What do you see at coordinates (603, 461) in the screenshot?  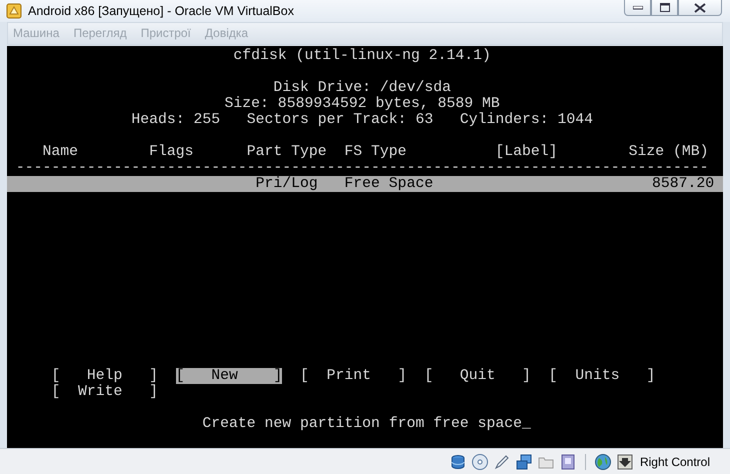 I see `globe-icon` at bounding box center [603, 461].